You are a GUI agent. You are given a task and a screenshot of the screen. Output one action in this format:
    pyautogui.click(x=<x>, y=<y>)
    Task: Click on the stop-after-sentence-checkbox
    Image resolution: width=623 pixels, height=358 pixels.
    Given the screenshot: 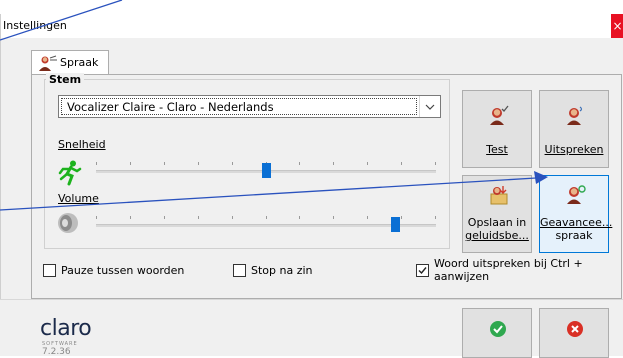 What is the action you would take?
    pyautogui.click(x=239, y=270)
    